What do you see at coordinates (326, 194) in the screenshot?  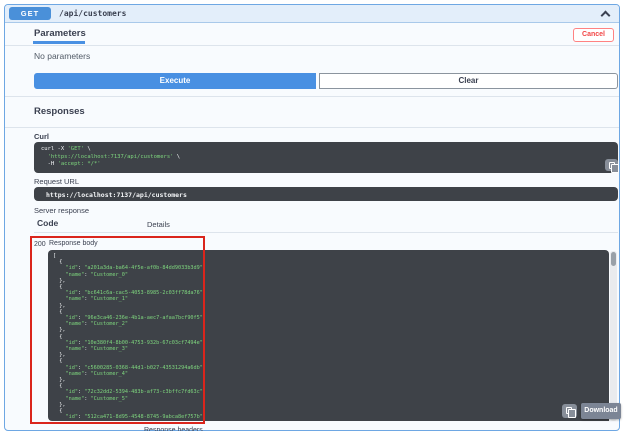 I see `request-url-bar: https://localhost:7137/api/customers` at bounding box center [326, 194].